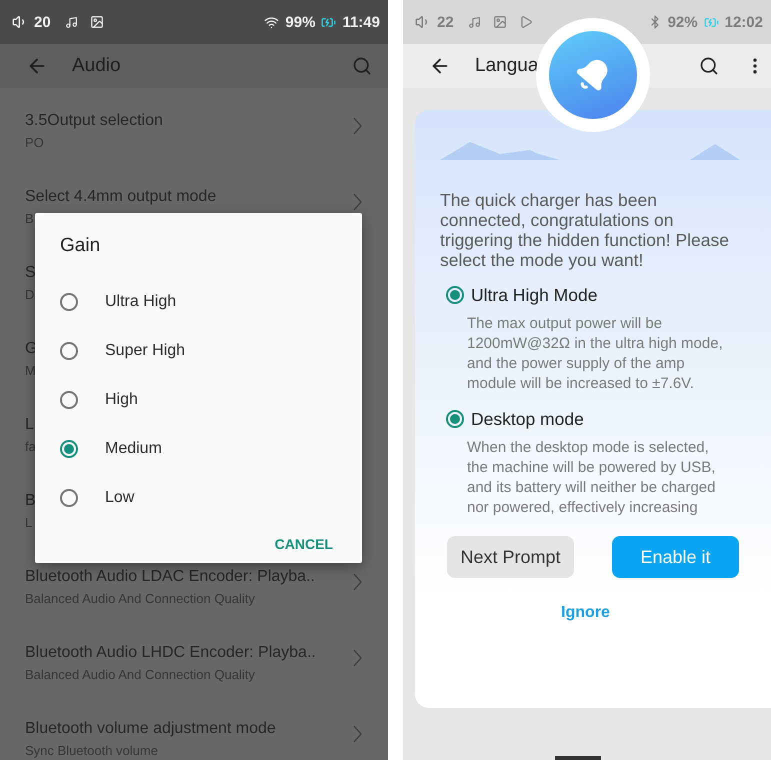  I want to click on setting-title: Bluetooth Audio LHDC Encoder: Playba.., so click(170, 653).